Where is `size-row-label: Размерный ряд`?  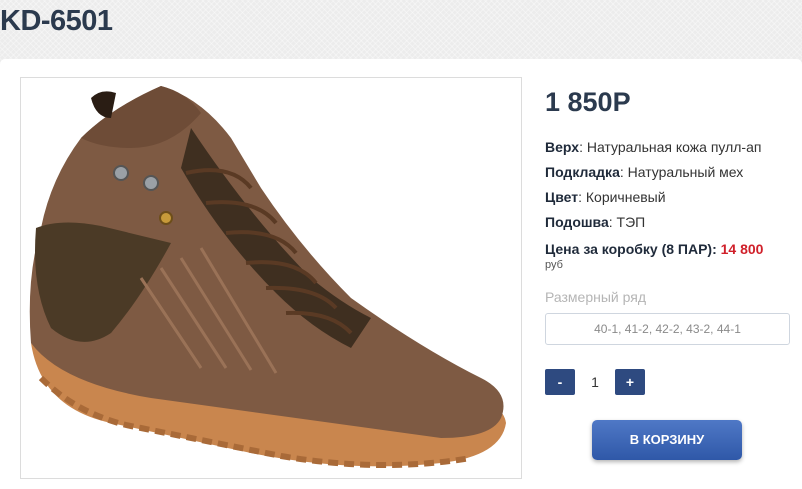
size-row-label: Размерный ряд is located at coordinates (596, 297).